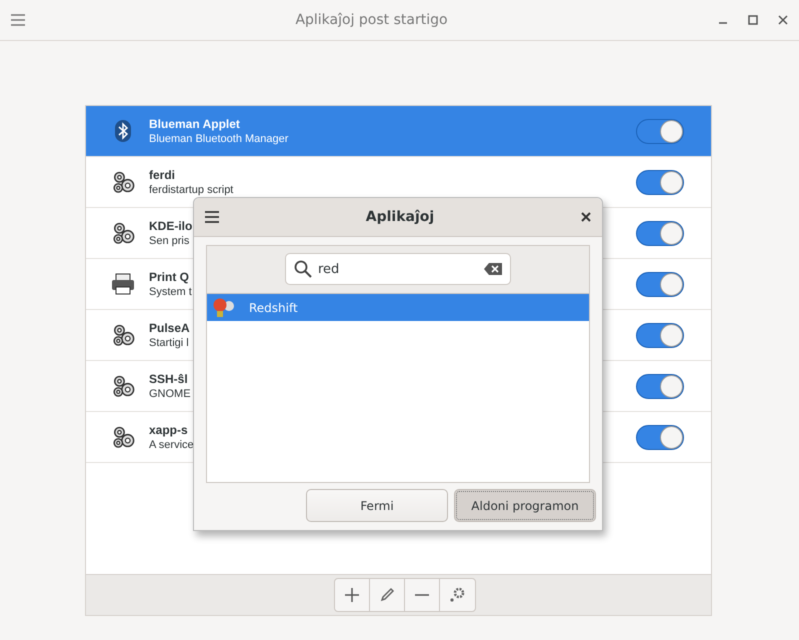 The height and width of the screenshot is (640, 799). What do you see at coordinates (398, 131) in the screenshot?
I see `startup-item: Blueman Applet Blueman Bluetooth Manager` at bounding box center [398, 131].